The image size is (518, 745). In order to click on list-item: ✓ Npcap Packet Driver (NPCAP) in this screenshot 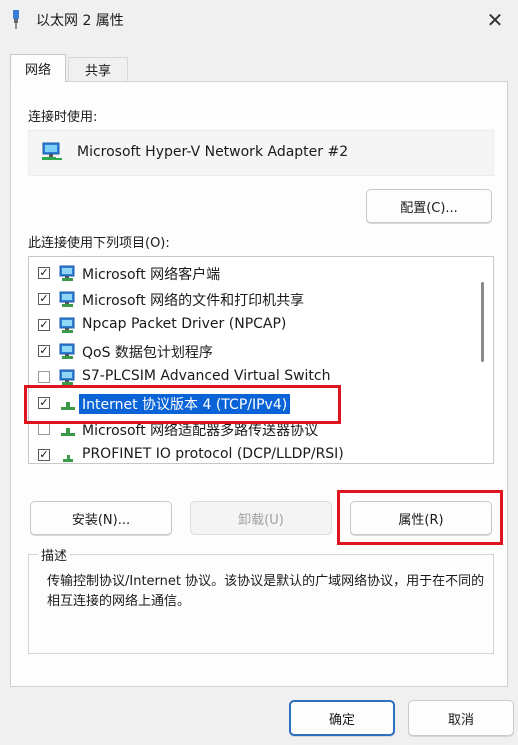, I will do `click(254, 326)`.